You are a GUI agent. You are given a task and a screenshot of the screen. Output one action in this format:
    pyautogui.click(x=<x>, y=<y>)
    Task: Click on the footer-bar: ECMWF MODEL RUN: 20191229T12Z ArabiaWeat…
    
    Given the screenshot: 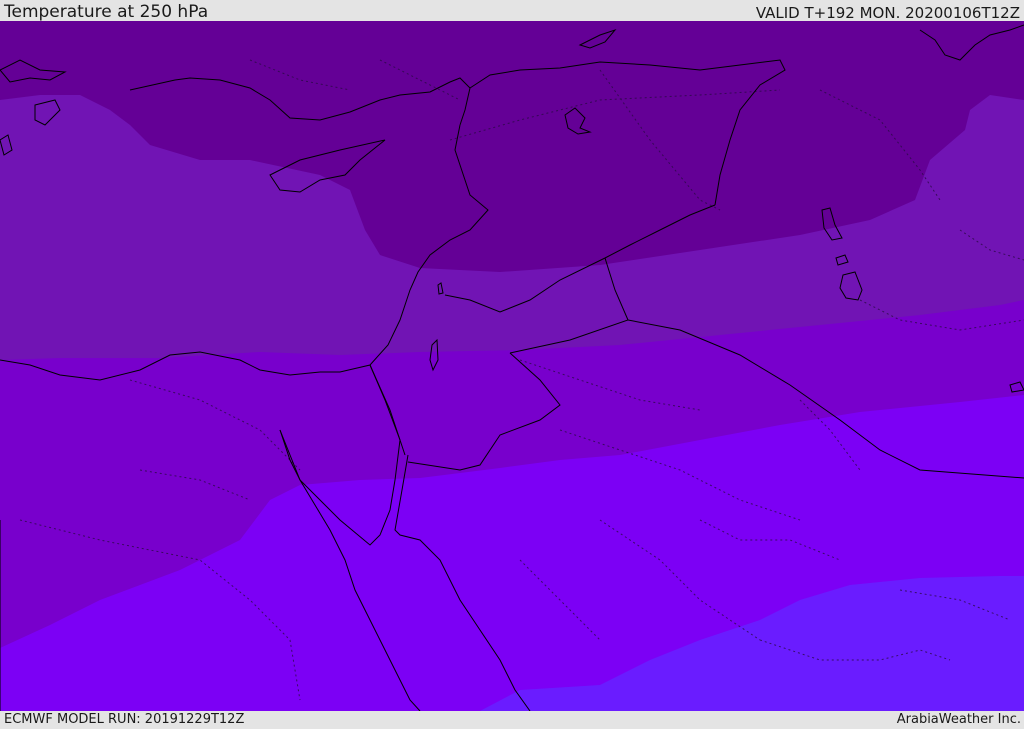 What is the action you would take?
    pyautogui.click(x=512, y=720)
    